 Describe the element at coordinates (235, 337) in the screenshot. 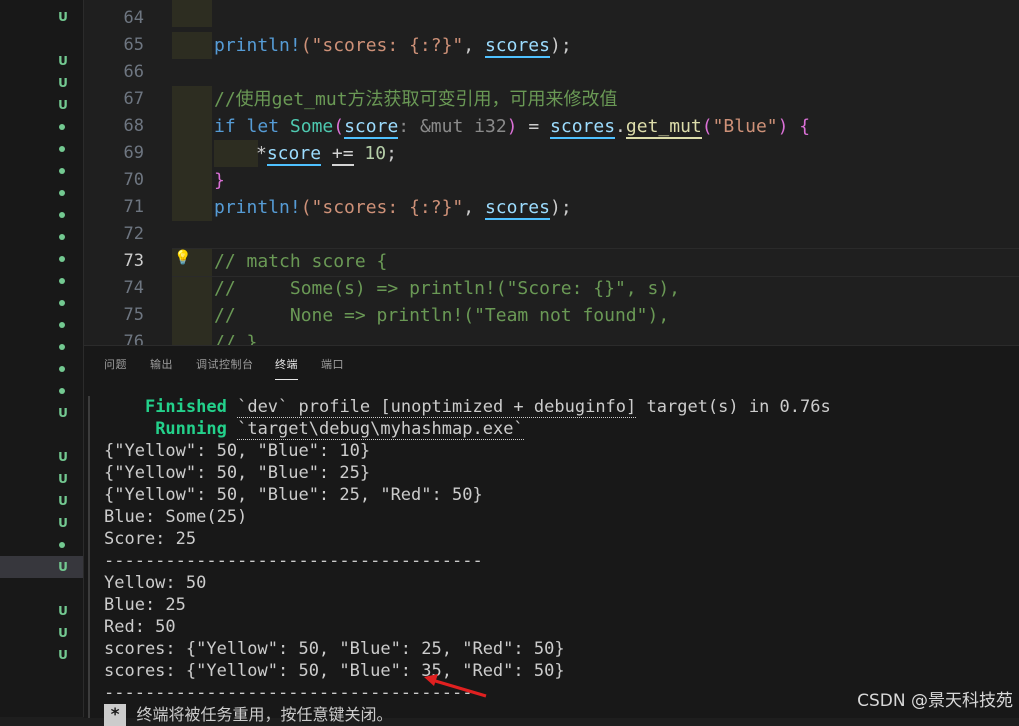

I see `code-line-76: // }` at that location.